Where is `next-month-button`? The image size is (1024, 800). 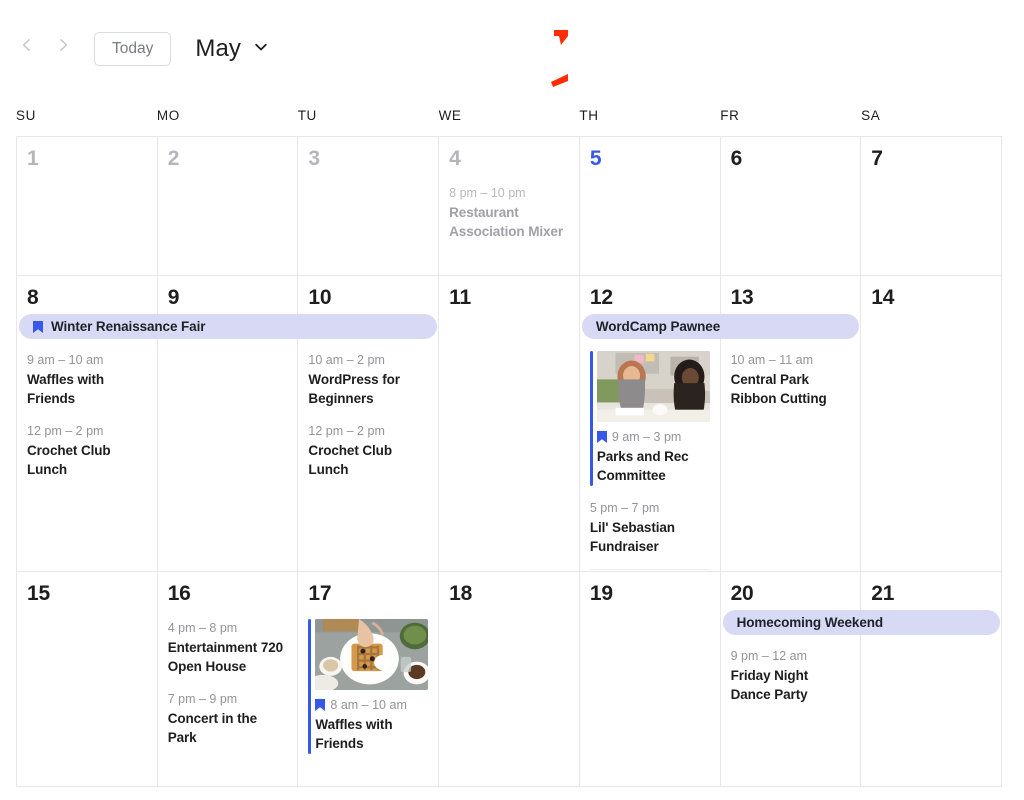 next-month-button is located at coordinates (63, 45).